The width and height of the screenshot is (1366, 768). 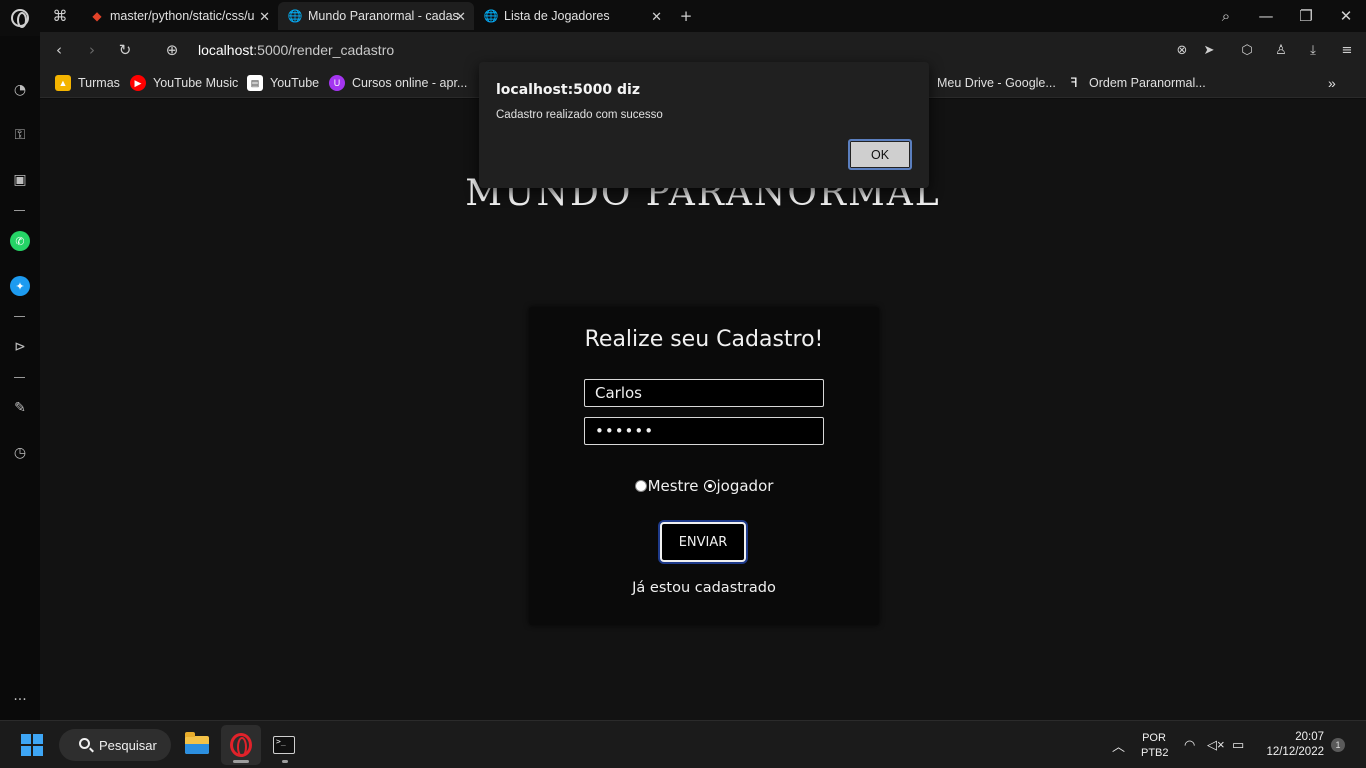 I want to click on windows-start-icon, so click(x=32, y=745).